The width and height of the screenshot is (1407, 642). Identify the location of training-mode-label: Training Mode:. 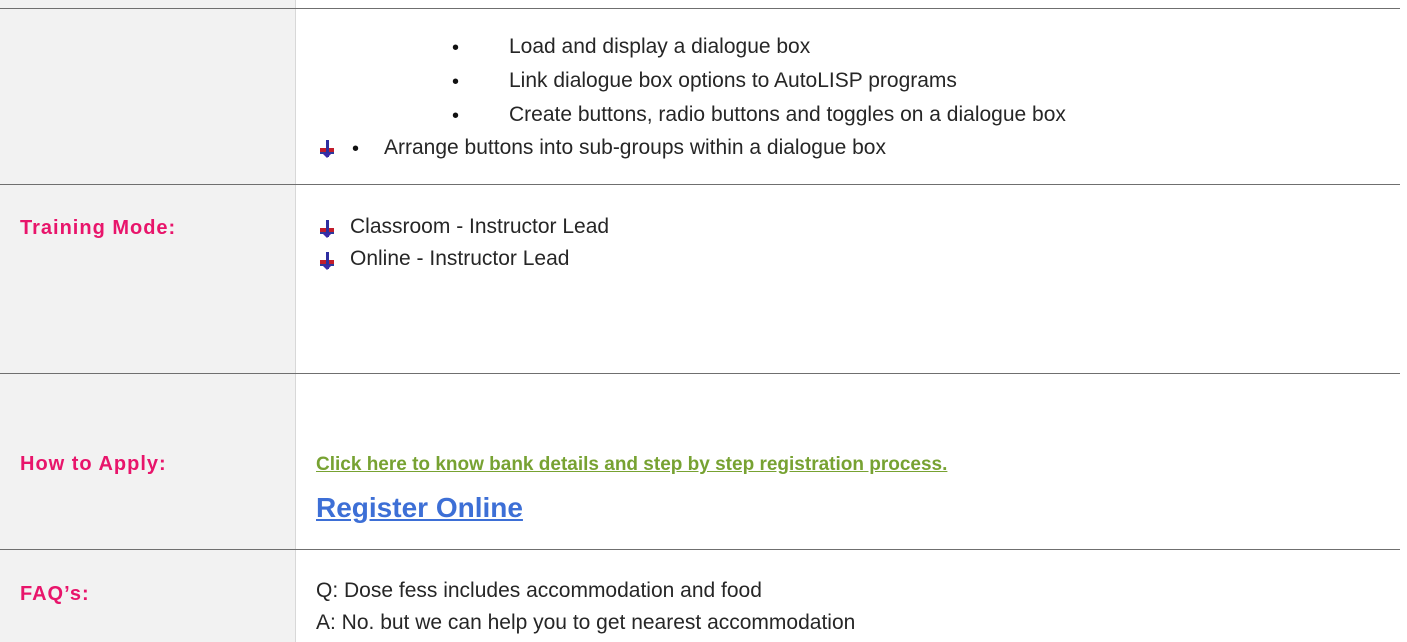
(98, 228).